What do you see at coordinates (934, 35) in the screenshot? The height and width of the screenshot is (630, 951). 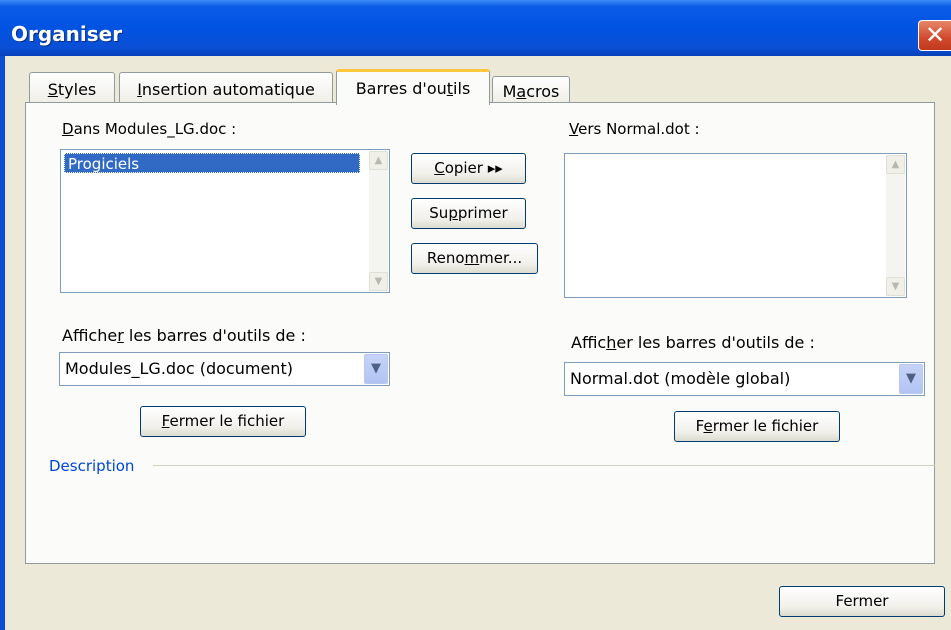 I see `close-icon: ✕` at bounding box center [934, 35].